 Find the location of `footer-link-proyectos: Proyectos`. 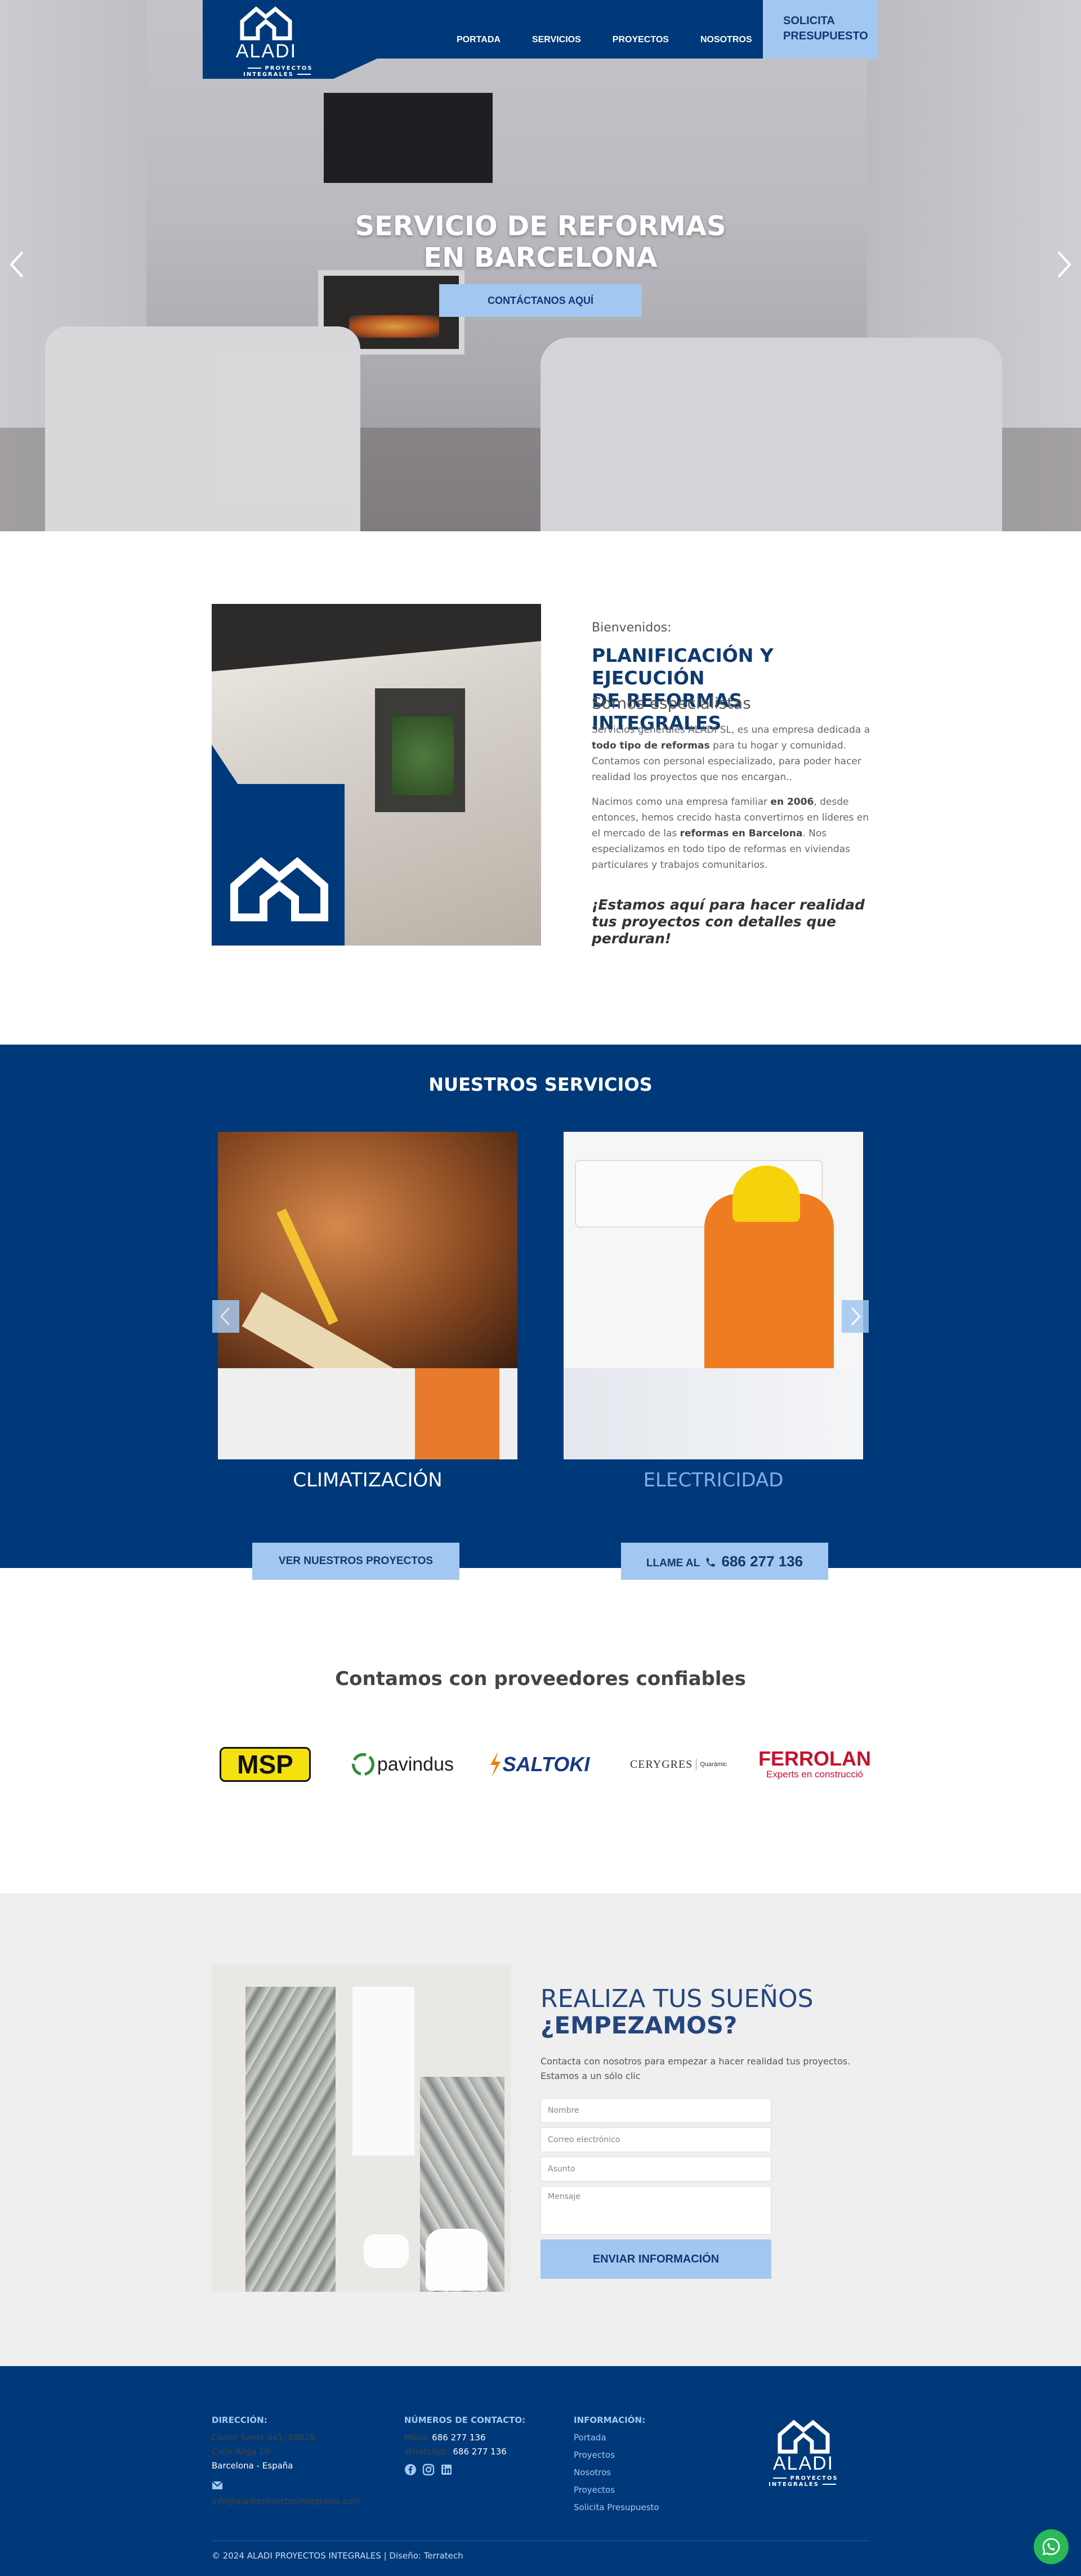

footer-link-proyectos: Proyectos is located at coordinates (616, 2455).